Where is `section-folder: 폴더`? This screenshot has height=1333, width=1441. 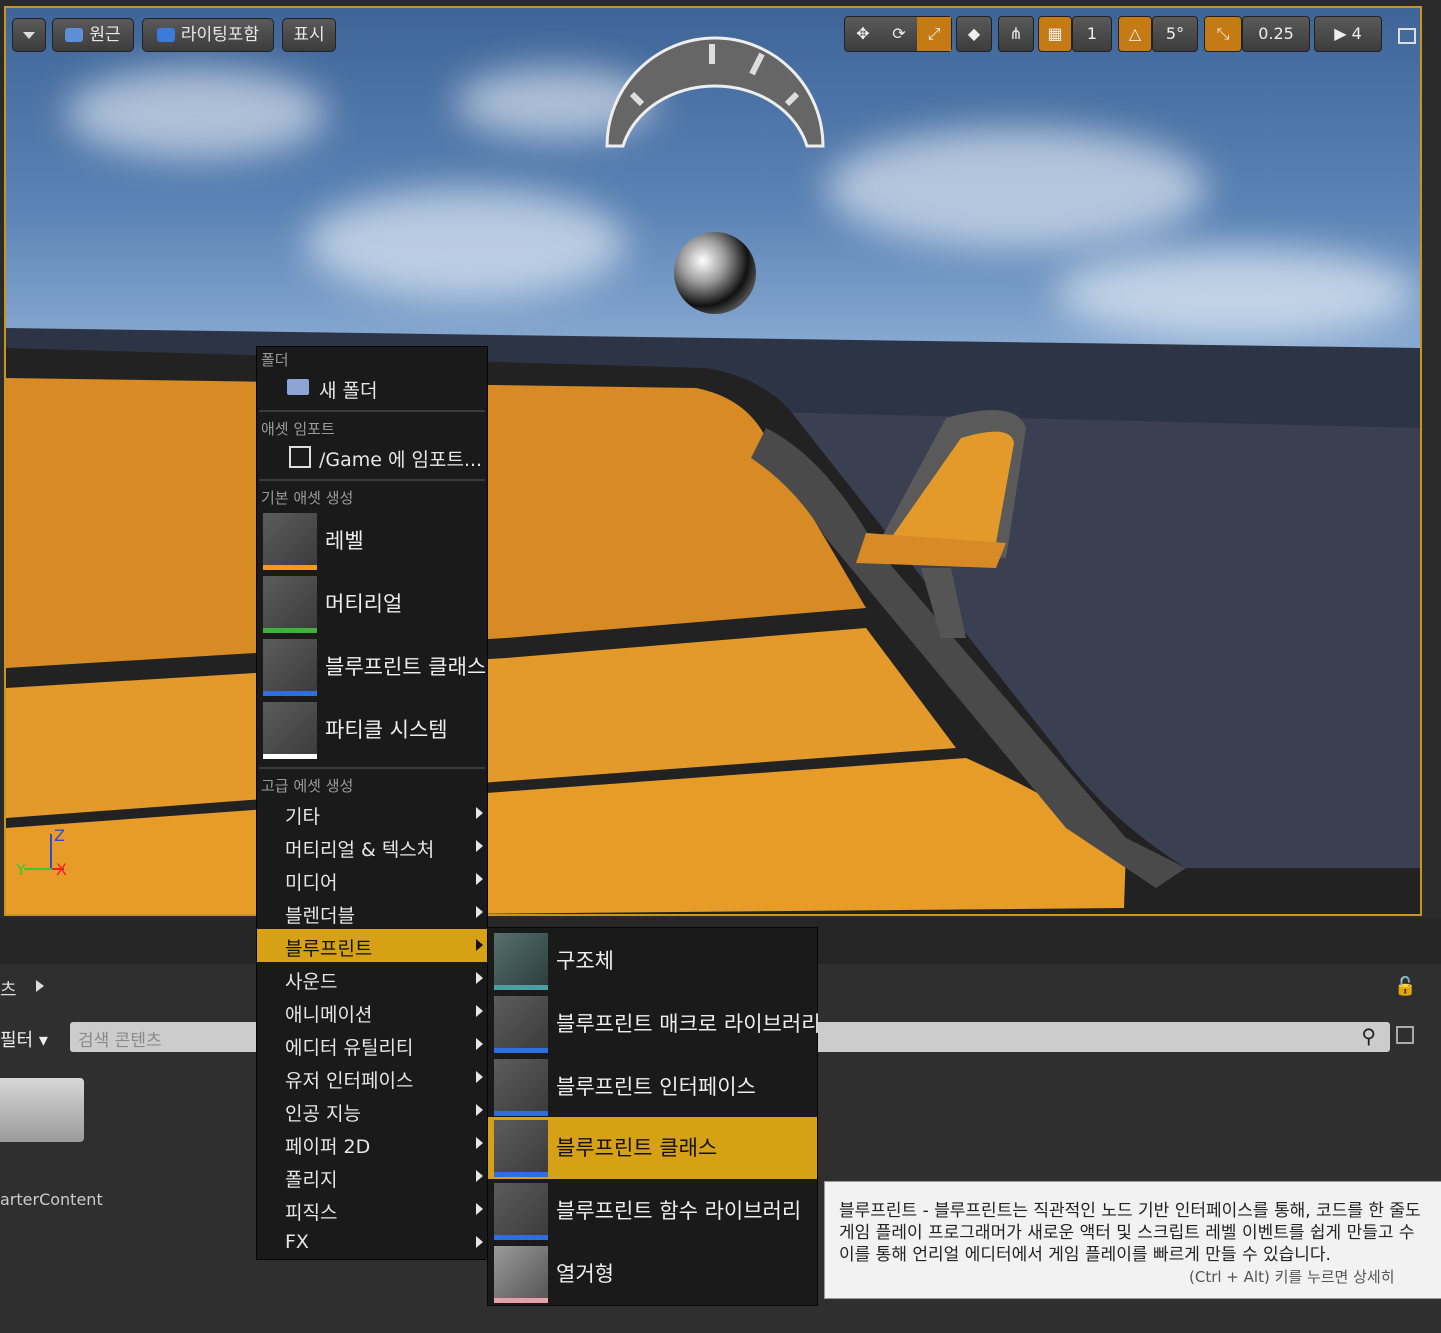 section-folder: 폴더 is located at coordinates (275, 360).